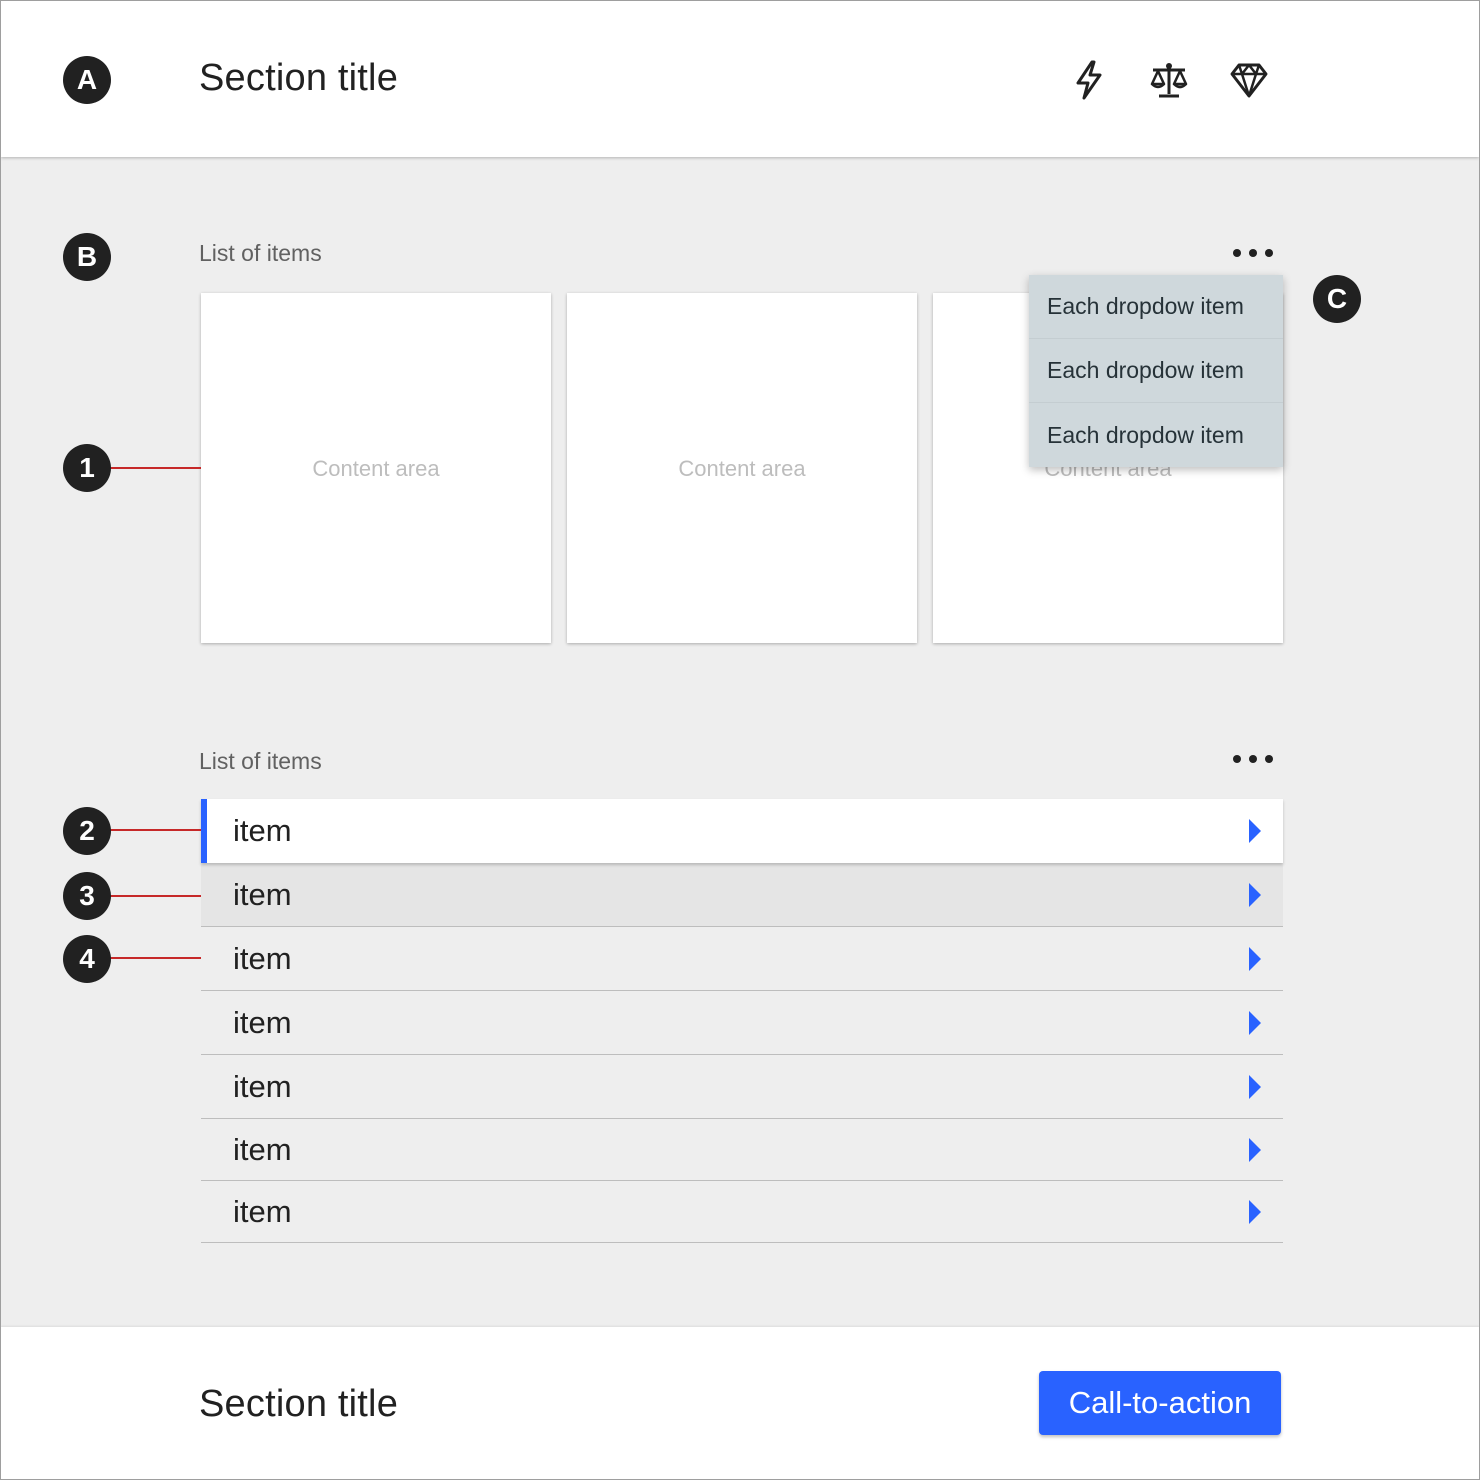 This screenshot has width=1480, height=1480. Describe the element at coordinates (299, 1404) in the screenshot. I see `footer-section-title: Section title` at that location.